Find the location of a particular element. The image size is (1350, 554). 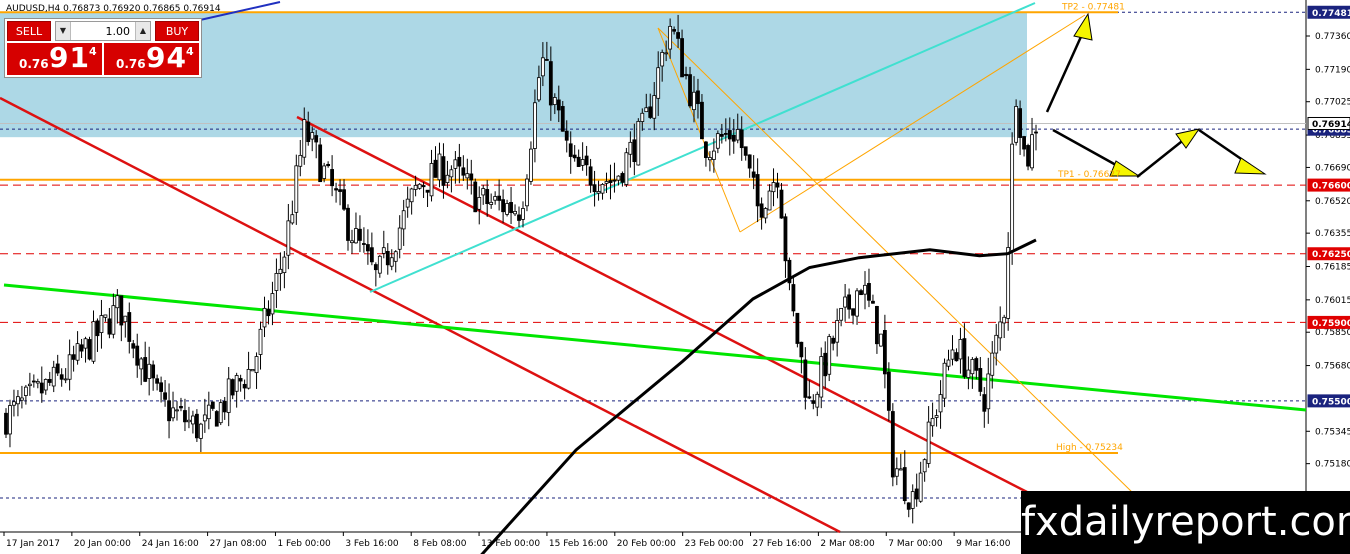

y-tick-label: 0.76185 is located at coordinates (1332, 268).